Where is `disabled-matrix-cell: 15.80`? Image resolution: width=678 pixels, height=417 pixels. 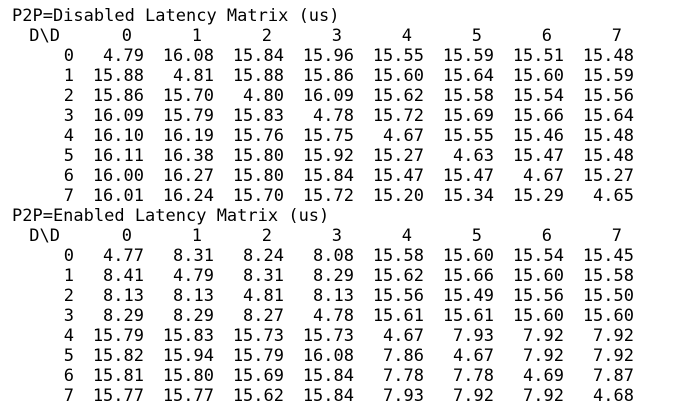 disabled-matrix-cell: 15.80 is located at coordinates (258, 156).